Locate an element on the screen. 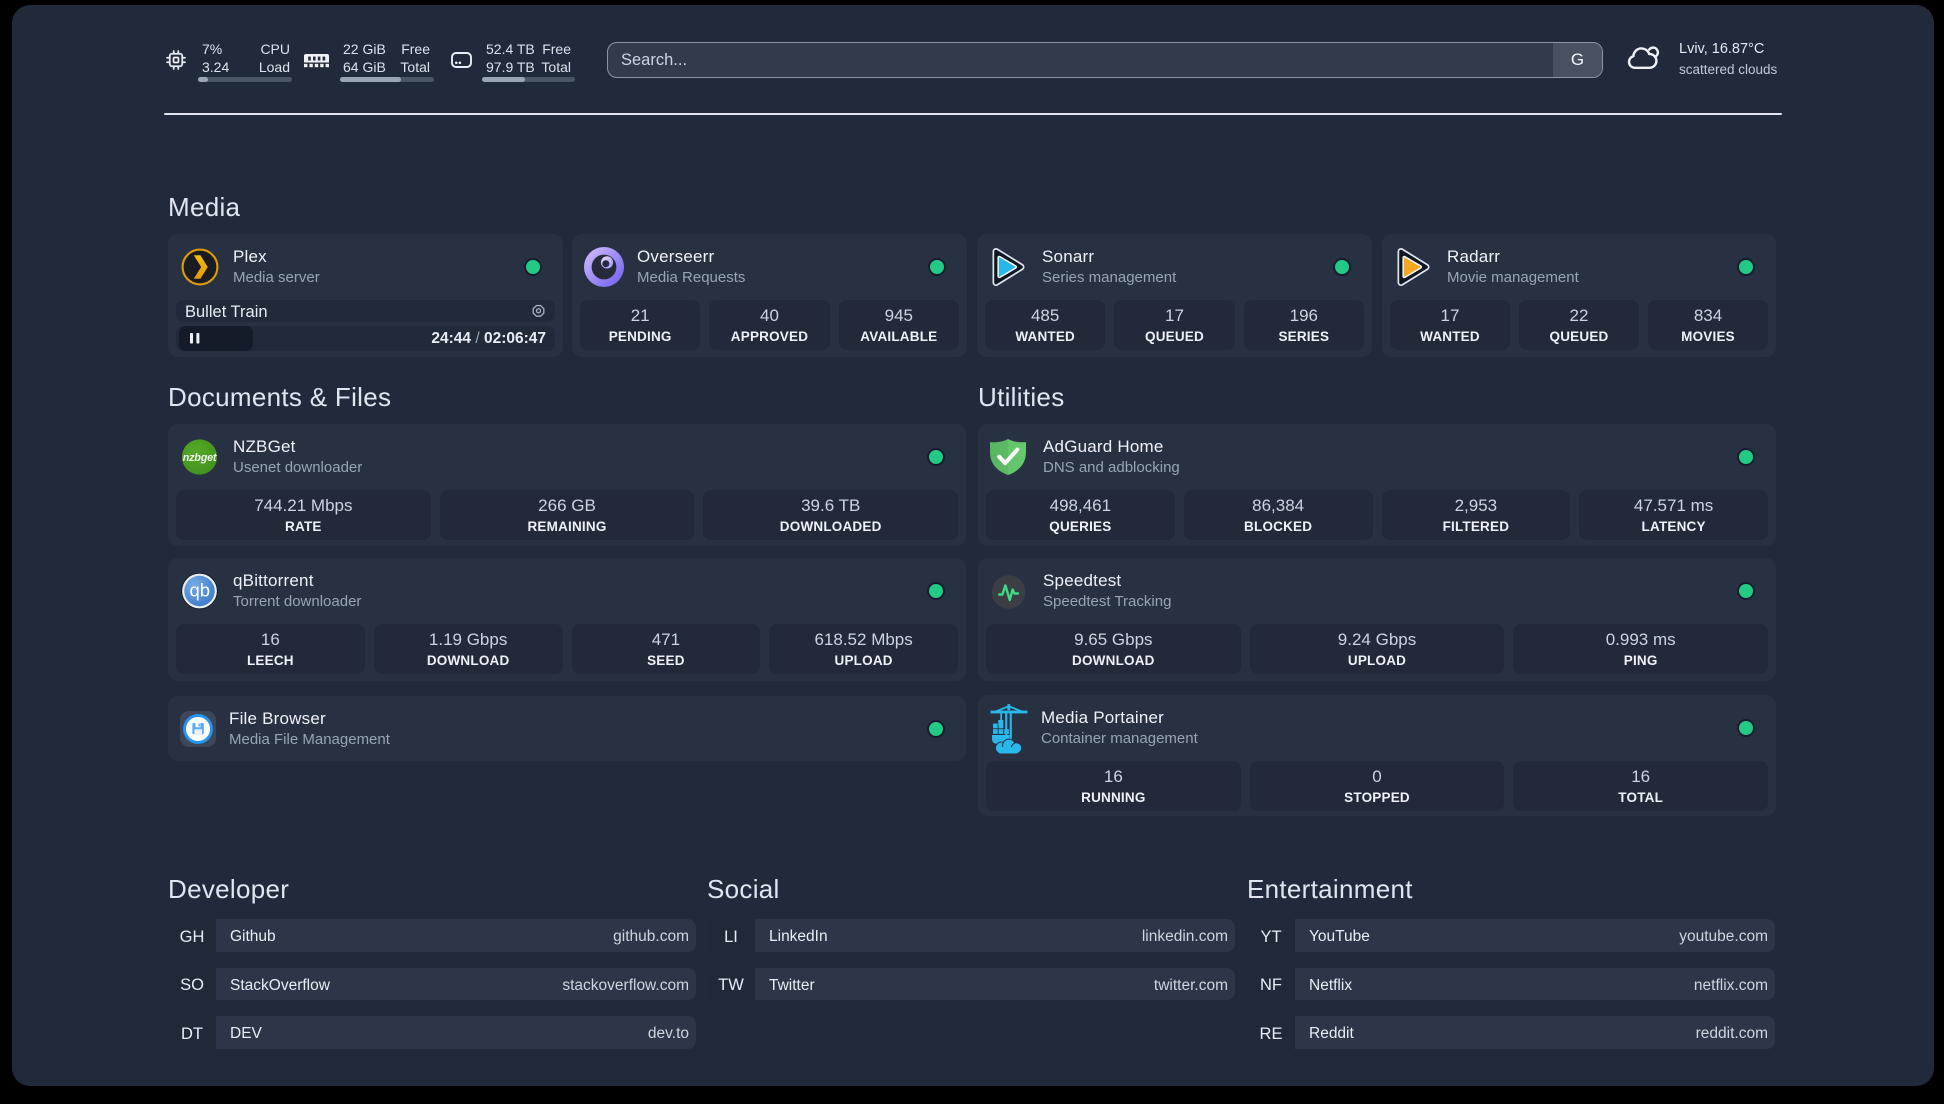 The height and width of the screenshot is (1104, 1944). svg-text: nzbget is located at coordinates (200, 458).